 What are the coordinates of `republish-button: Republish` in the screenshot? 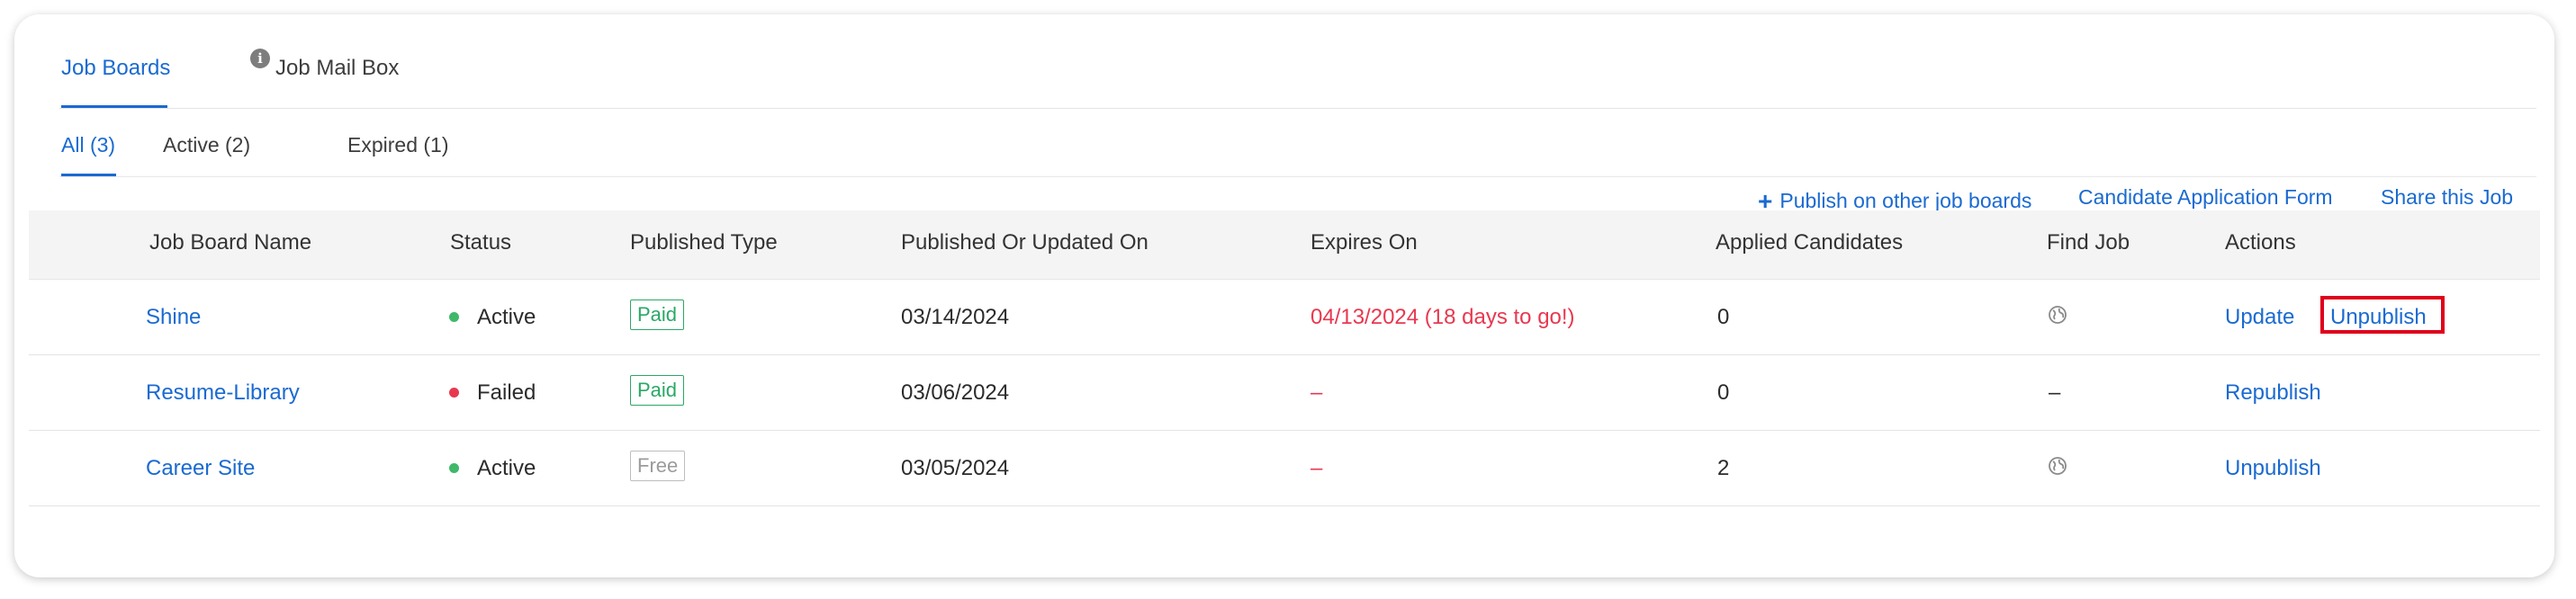 It's located at (2273, 393).